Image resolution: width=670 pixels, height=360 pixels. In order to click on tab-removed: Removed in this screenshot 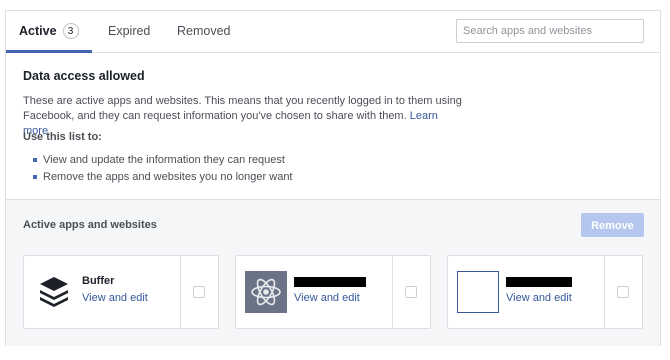, I will do `click(204, 31)`.